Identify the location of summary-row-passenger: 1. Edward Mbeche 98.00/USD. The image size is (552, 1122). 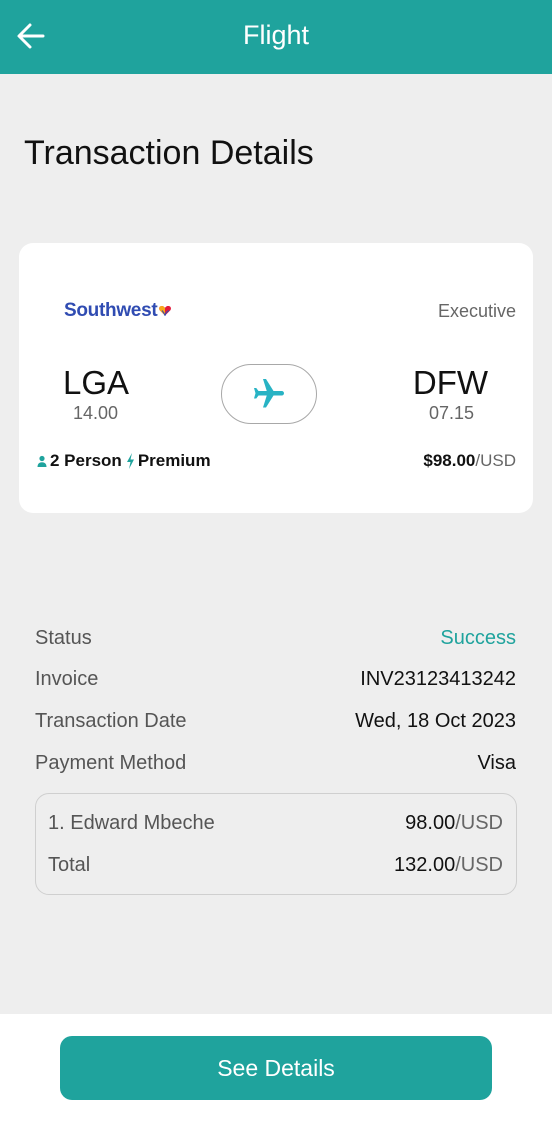
(275, 823).